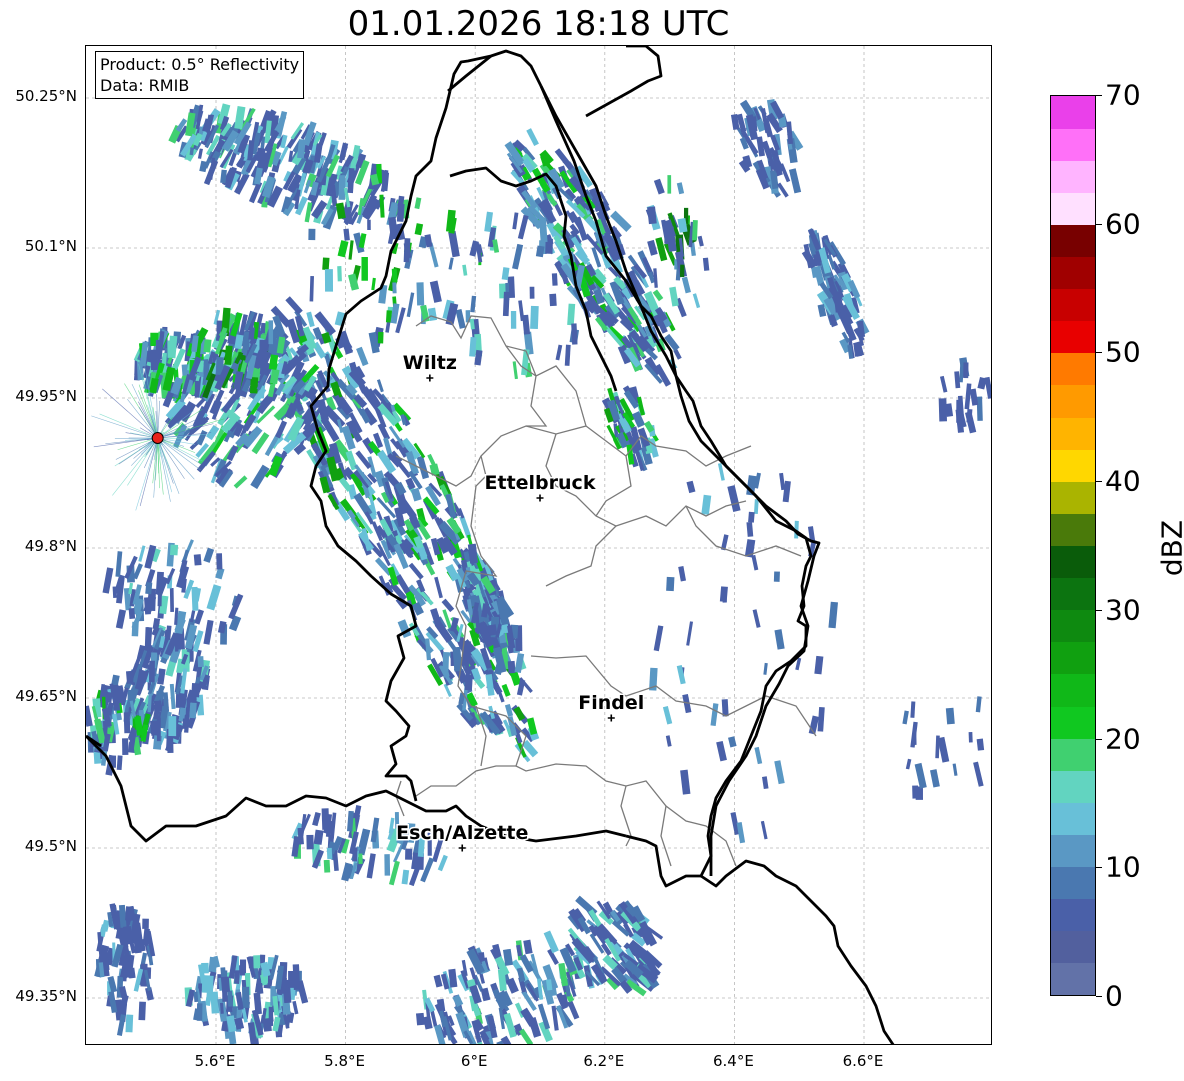 The image size is (1184, 1081). What do you see at coordinates (733, 1061) in the screenshot?
I see `lon-tick-label: 6.4°E` at bounding box center [733, 1061].